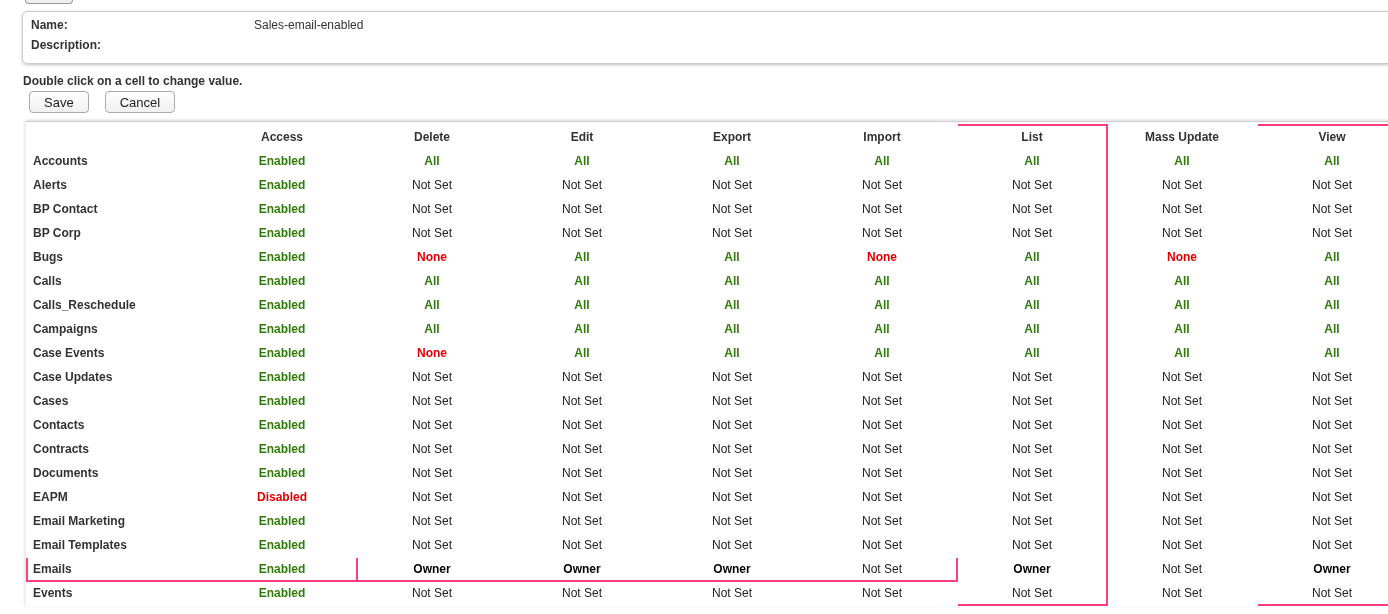 The image size is (1388, 614). I want to click on partial-button, so click(49, 2).